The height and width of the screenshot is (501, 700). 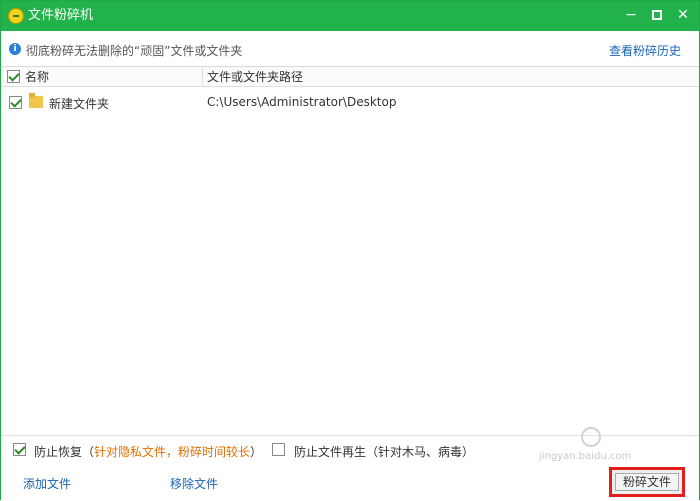 What do you see at coordinates (61, 15) in the screenshot?
I see `window-title: 文件粉碎机` at bounding box center [61, 15].